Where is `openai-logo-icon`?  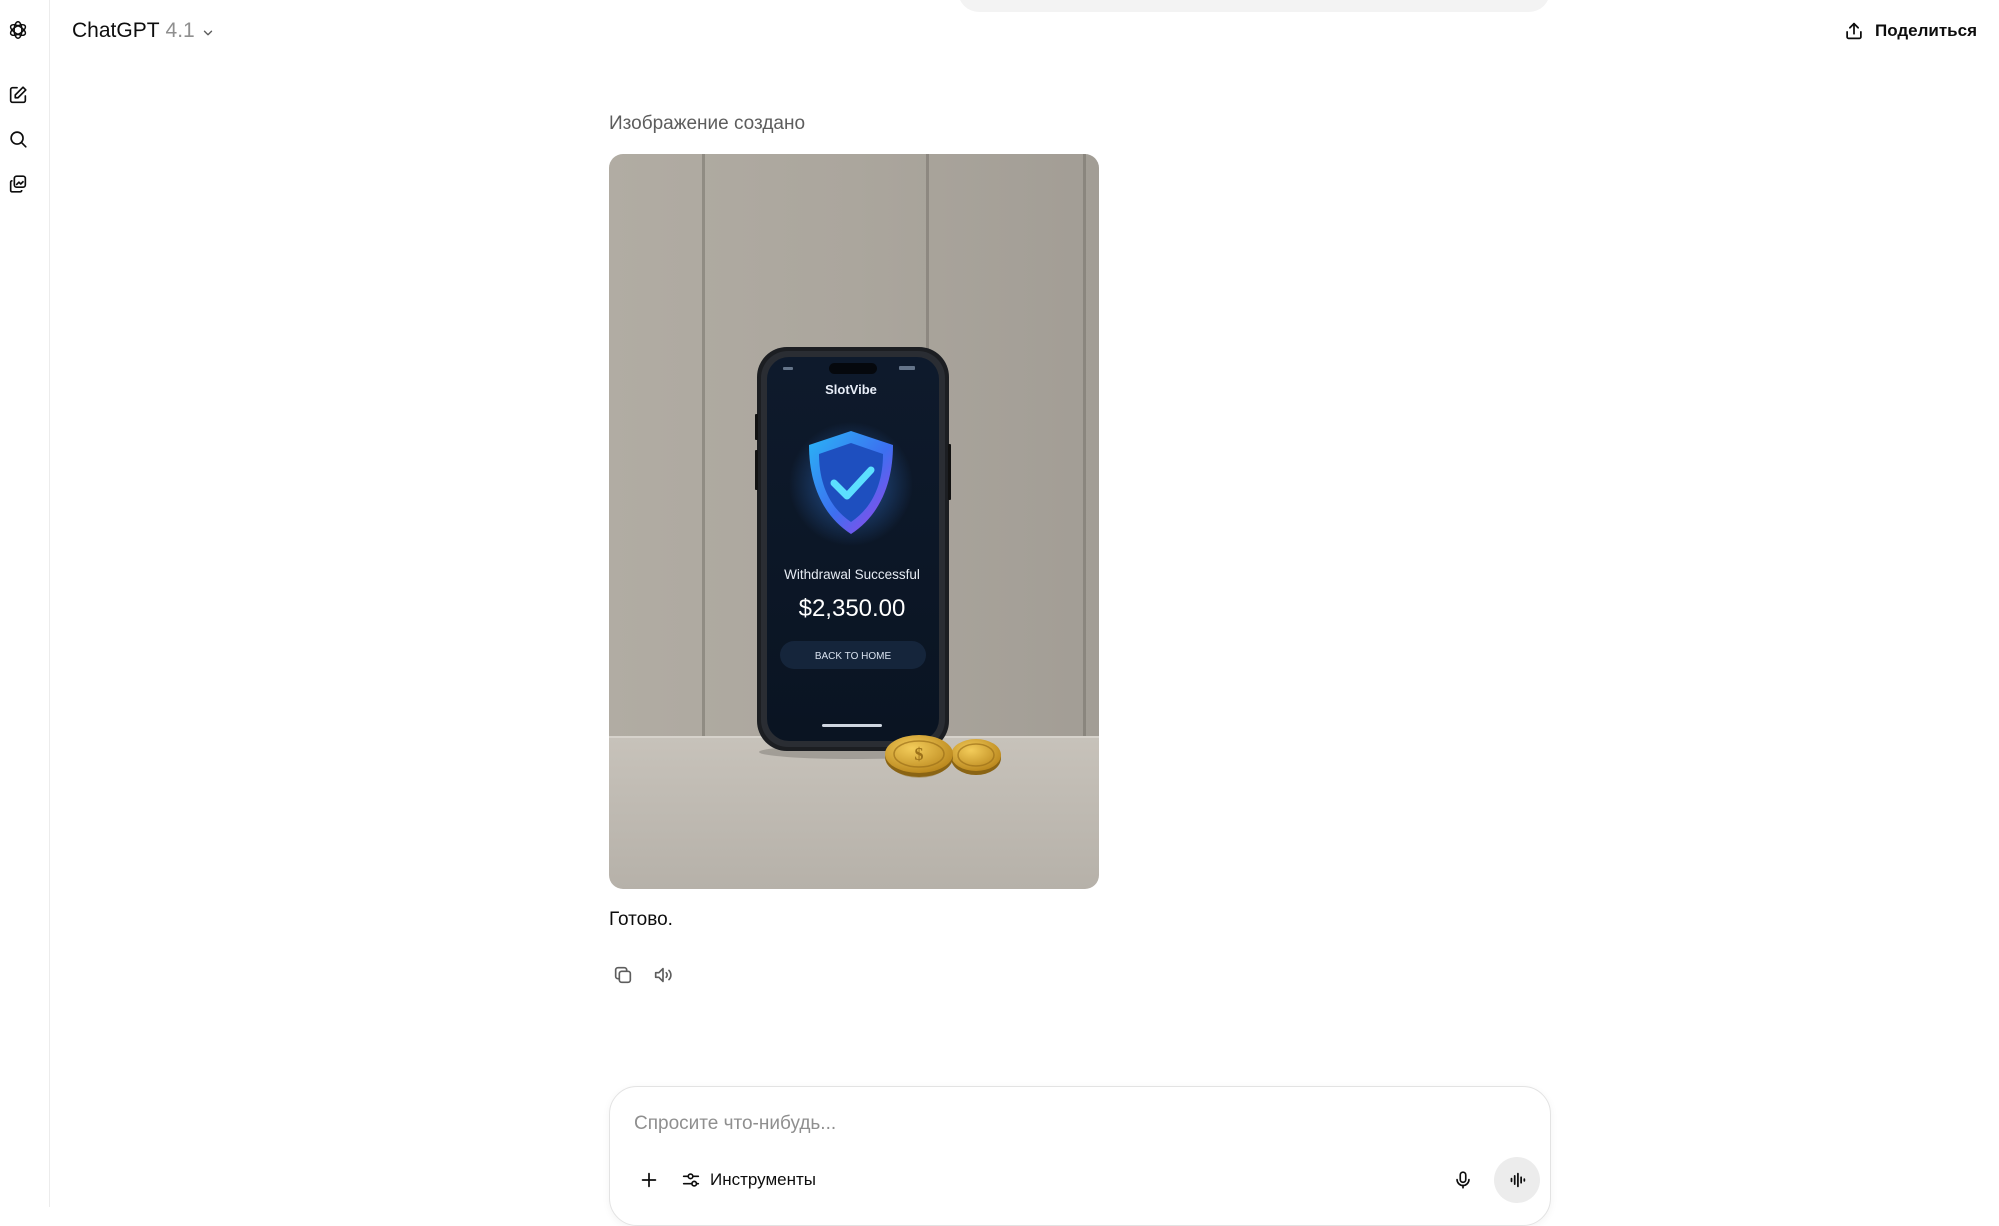
openai-logo-icon is located at coordinates (18, 30).